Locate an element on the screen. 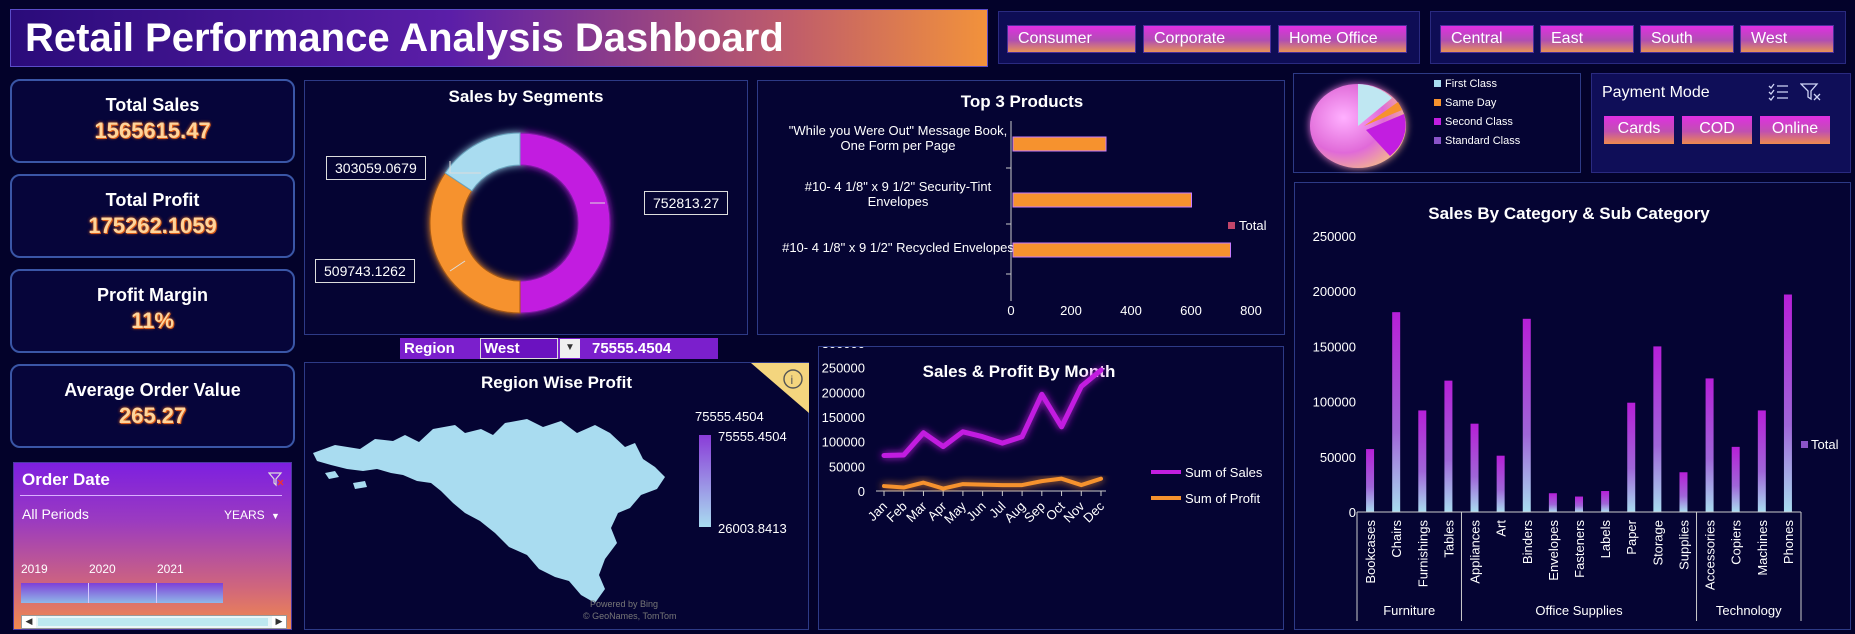 The width and height of the screenshot is (1855, 634). timeline-year-2020: 2020 is located at coordinates (102, 569).